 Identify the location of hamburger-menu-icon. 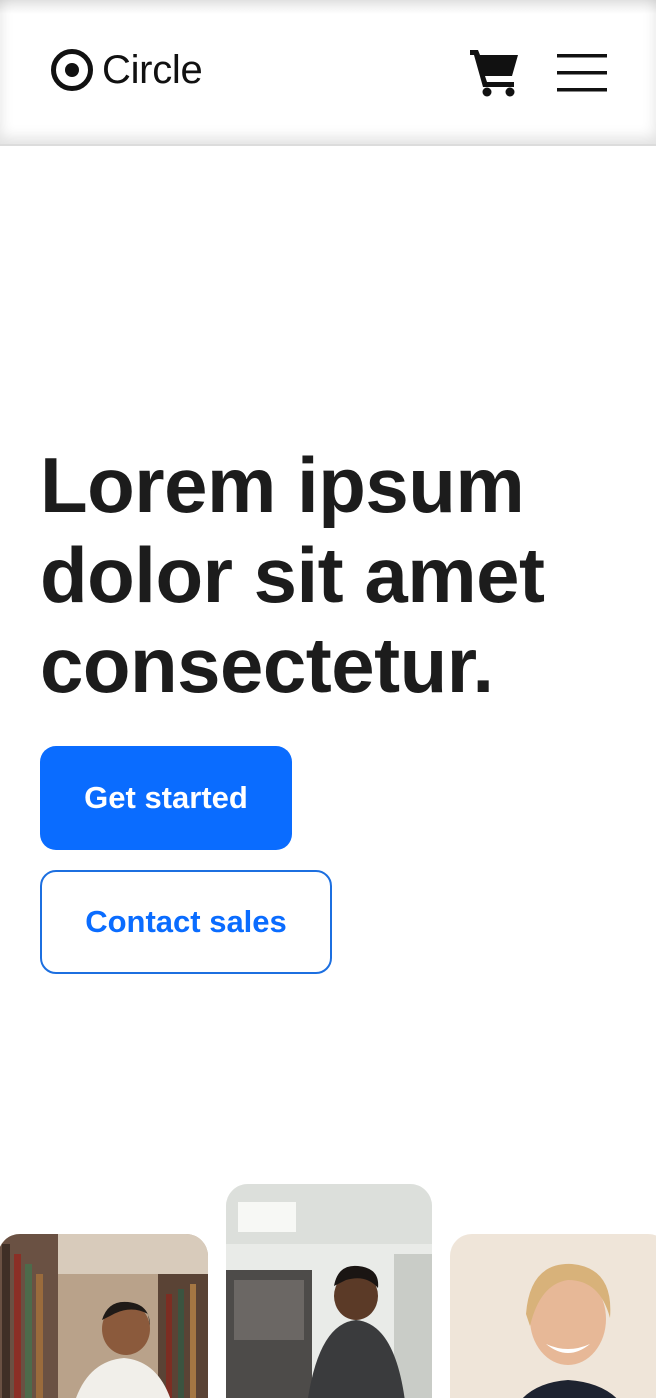
(582, 73).